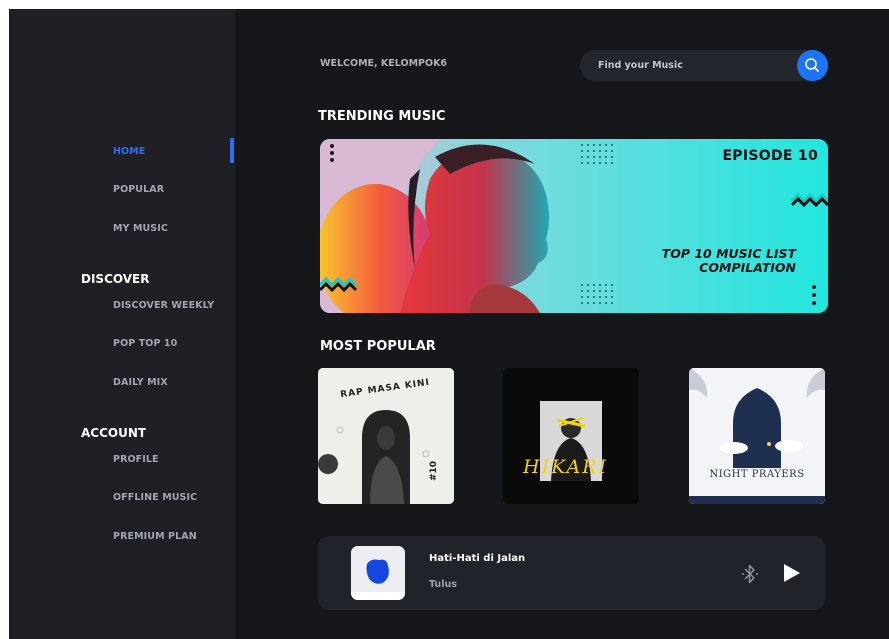 The height and width of the screenshot is (639, 889). I want to click on cover-art, so click(378, 573).